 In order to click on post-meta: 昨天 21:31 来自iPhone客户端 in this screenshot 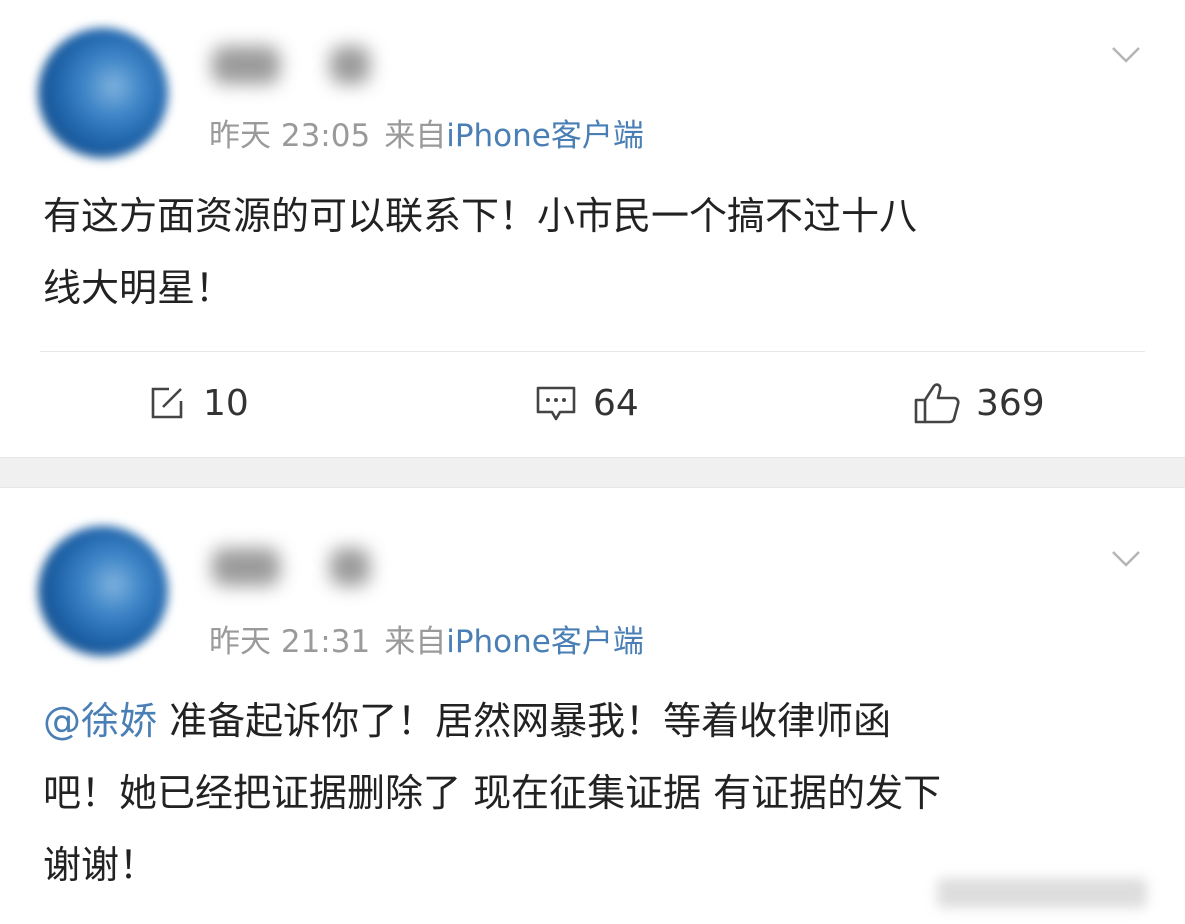, I will do `click(426, 638)`.